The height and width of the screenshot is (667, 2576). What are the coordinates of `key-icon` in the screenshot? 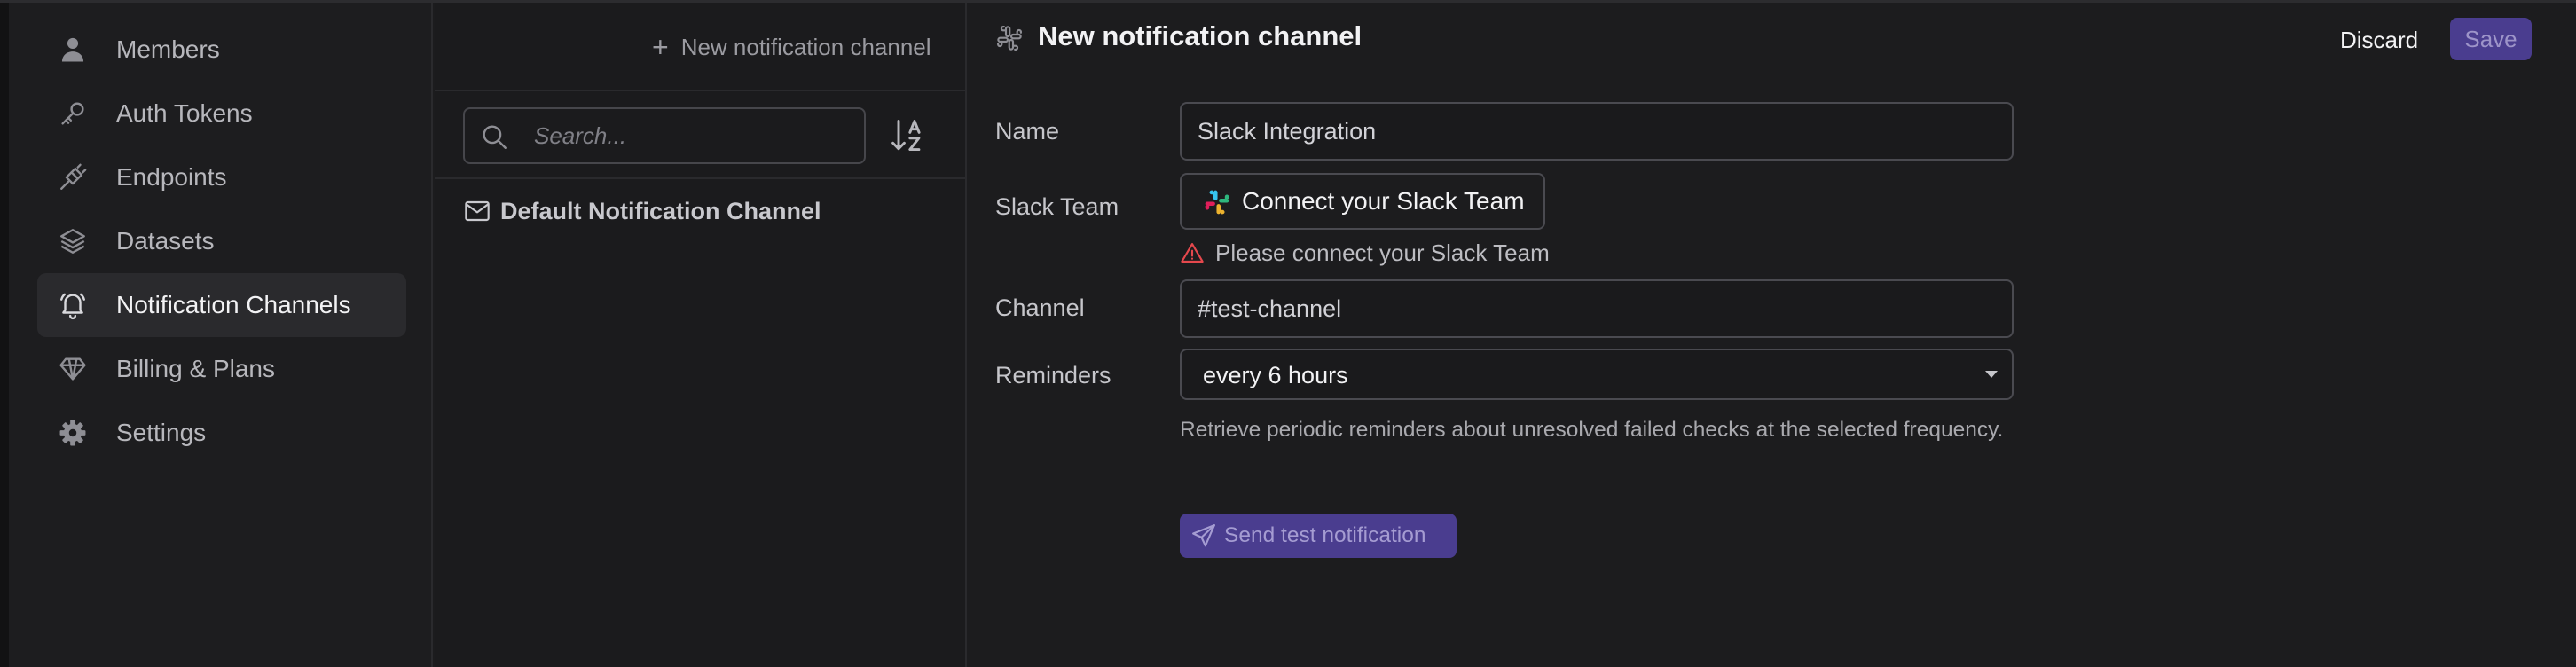 It's located at (73, 113).